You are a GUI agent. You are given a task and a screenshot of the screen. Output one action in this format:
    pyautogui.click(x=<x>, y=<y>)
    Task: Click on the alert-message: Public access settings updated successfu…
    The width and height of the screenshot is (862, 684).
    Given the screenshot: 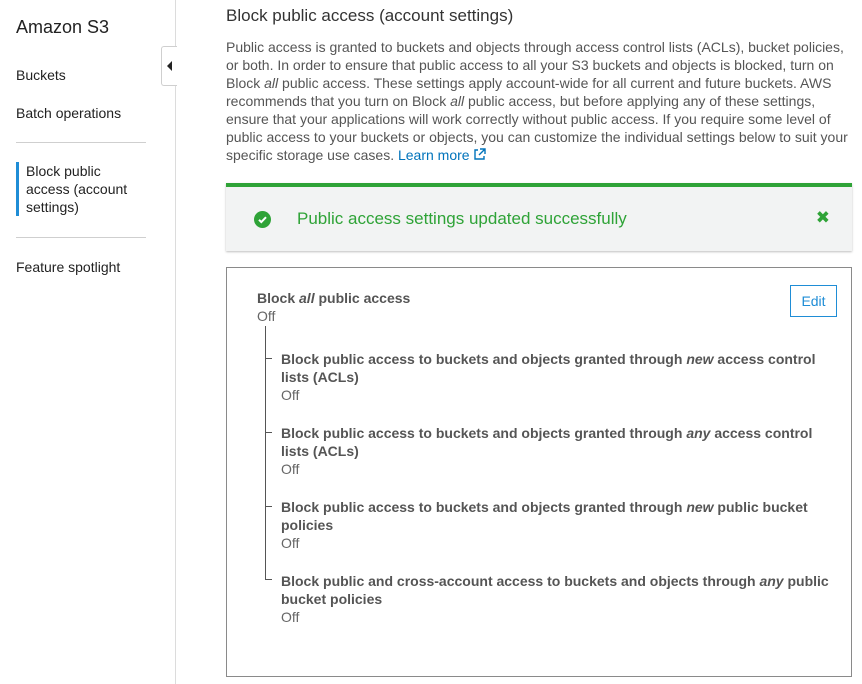 What is the action you would take?
    pyautogui.click(x=462, y=218)
    